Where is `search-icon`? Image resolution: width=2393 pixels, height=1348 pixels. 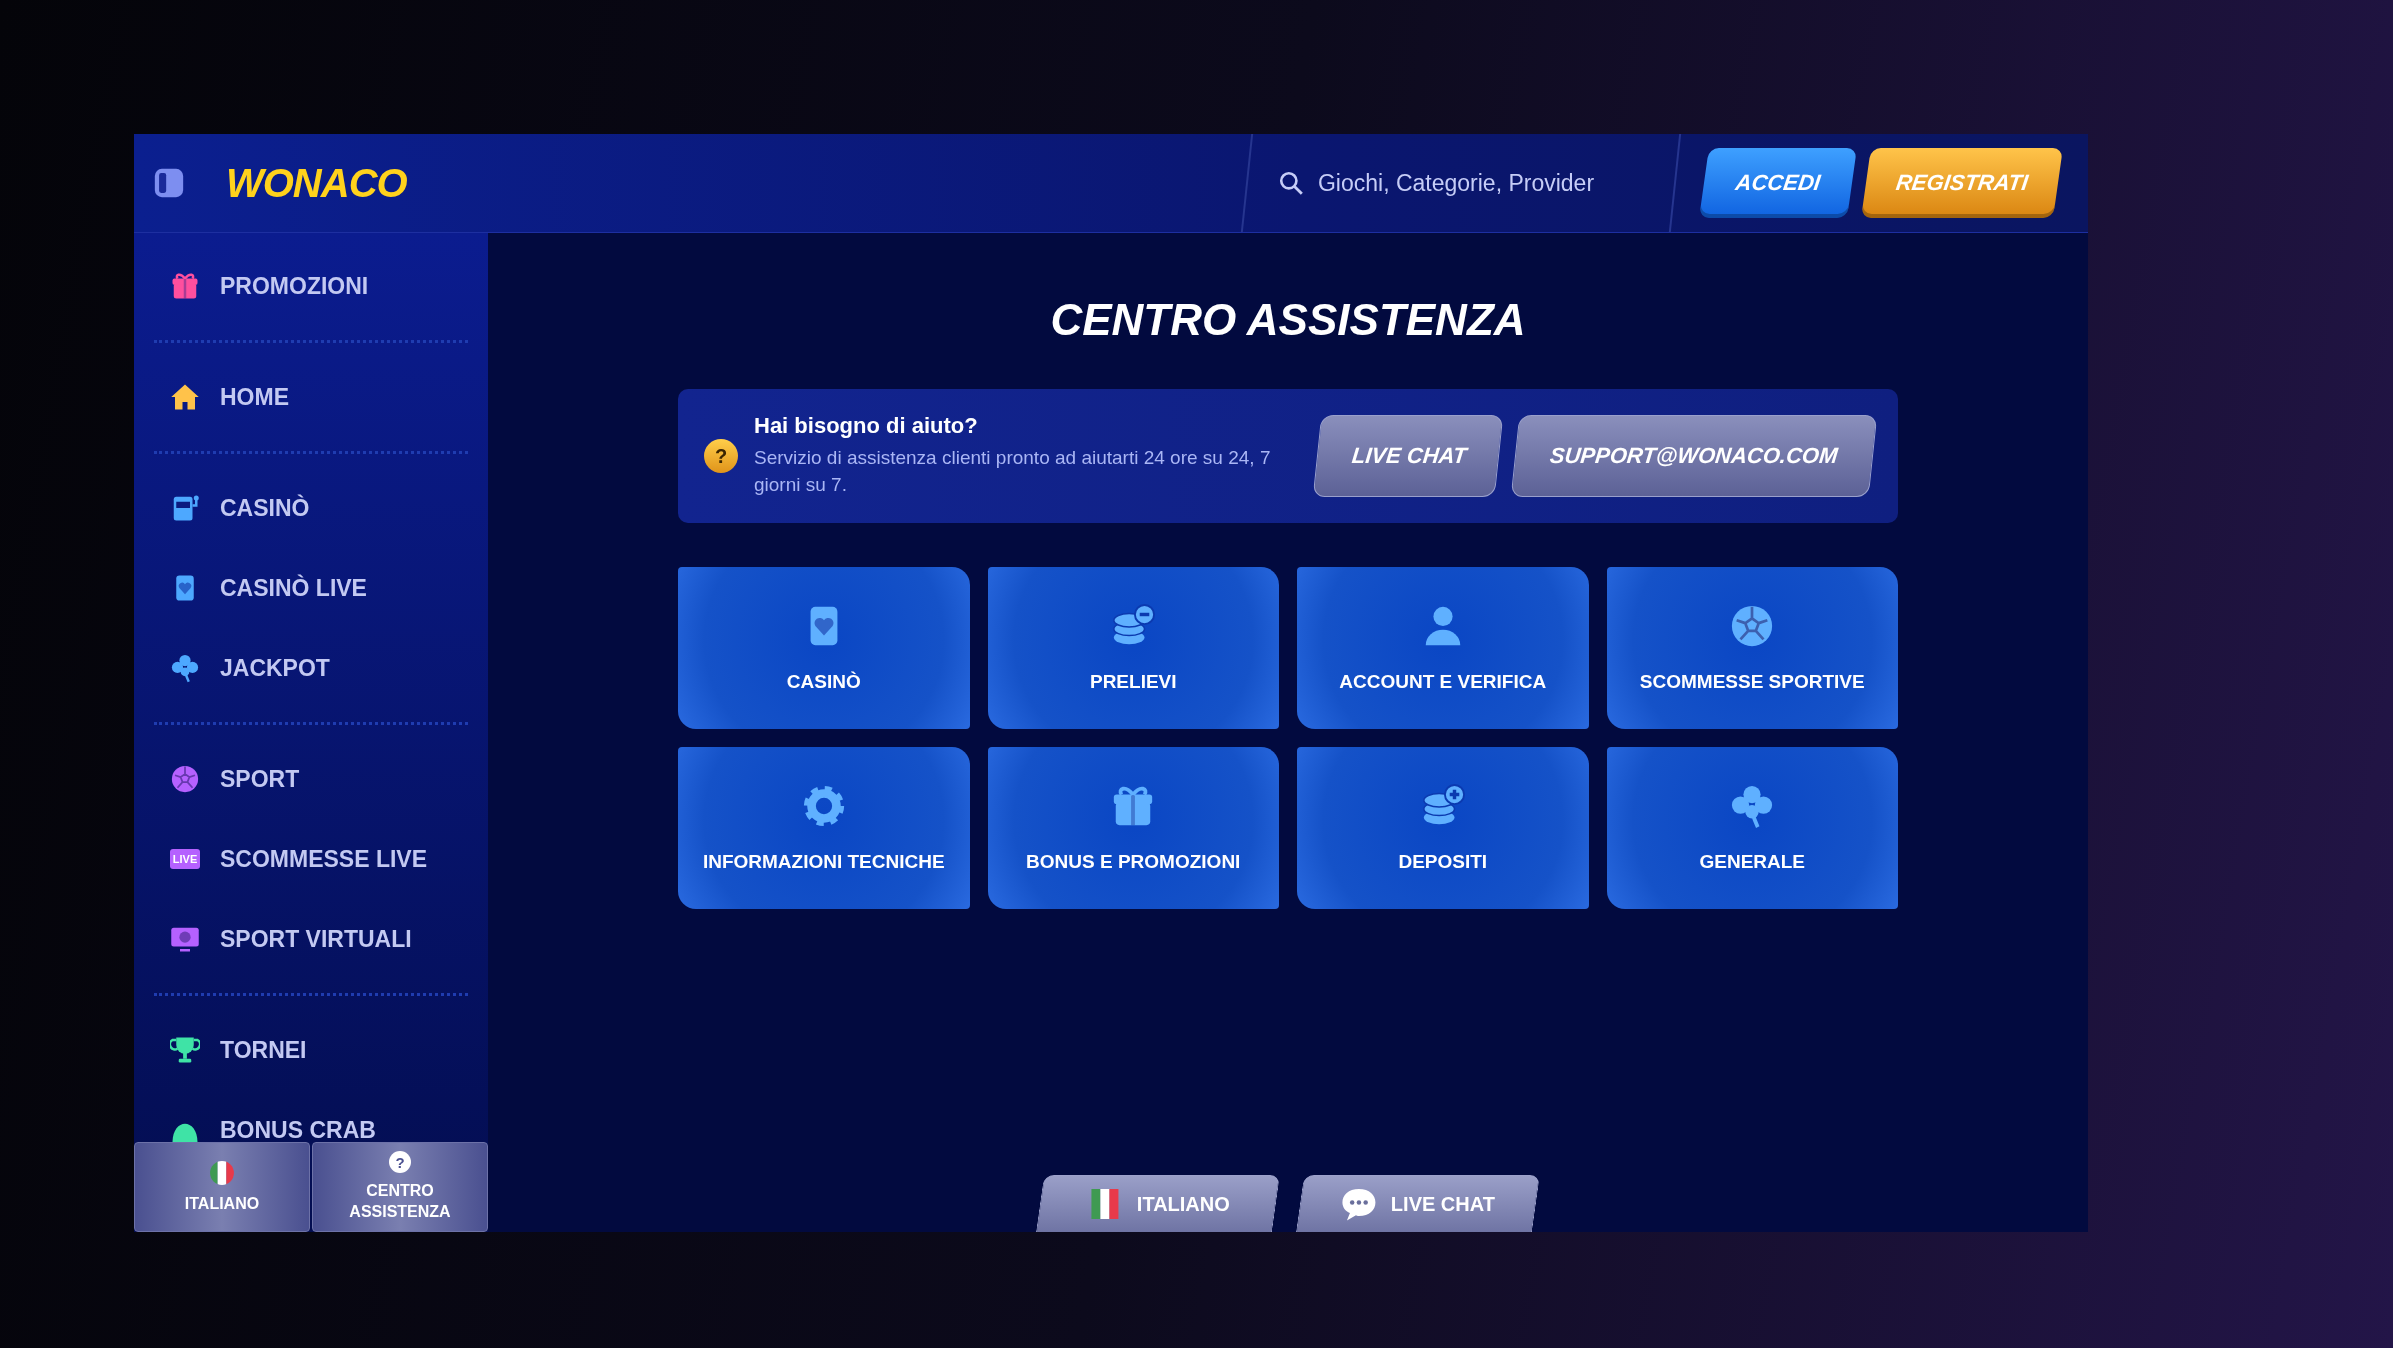 search-icon is located at coordinates (1291, 183).